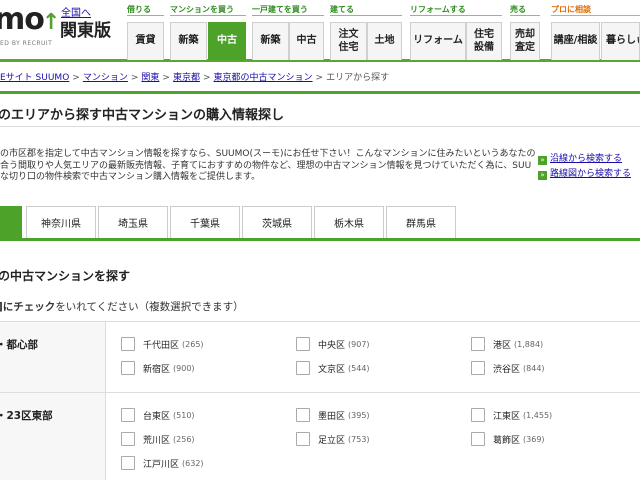  I want to click on ward-checkbox: 新宿区 (900), so click(158, 368).